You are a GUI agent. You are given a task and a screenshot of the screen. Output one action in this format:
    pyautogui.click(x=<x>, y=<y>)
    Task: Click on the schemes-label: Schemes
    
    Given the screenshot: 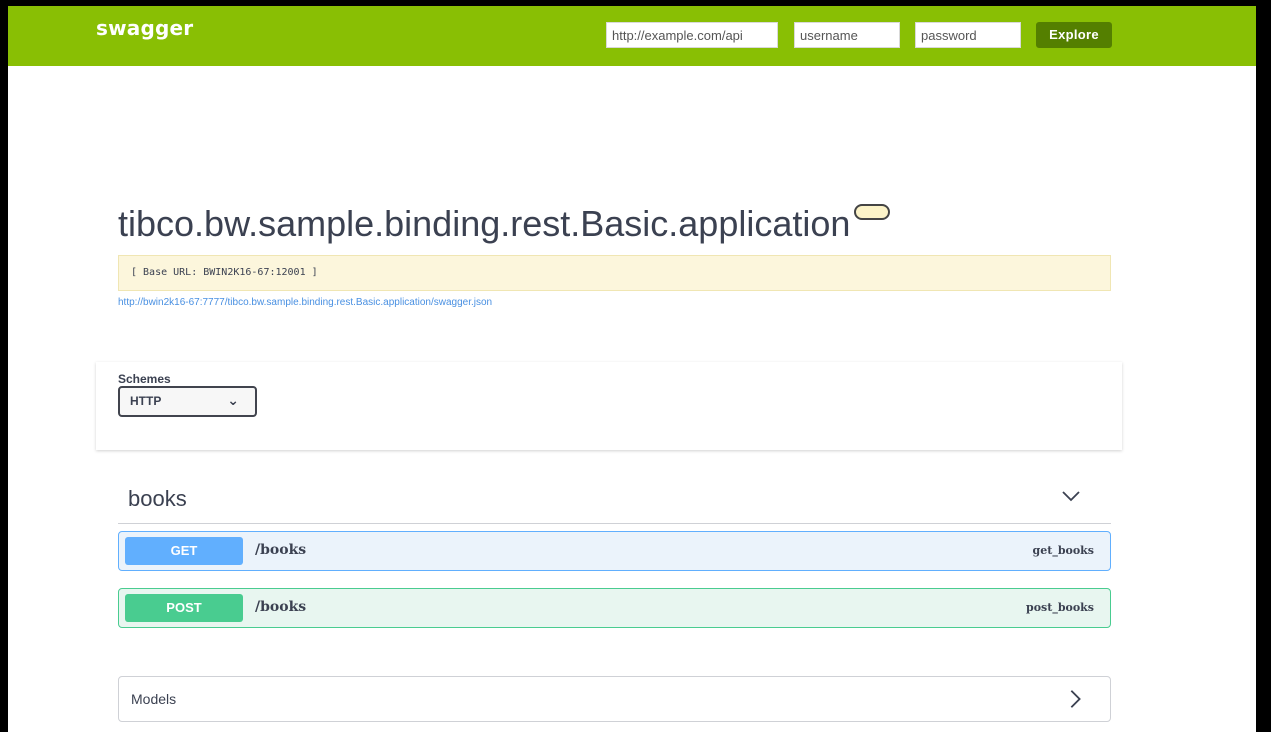 What is the action you would take?
    pyautogui.click(x=144, y=379)
    